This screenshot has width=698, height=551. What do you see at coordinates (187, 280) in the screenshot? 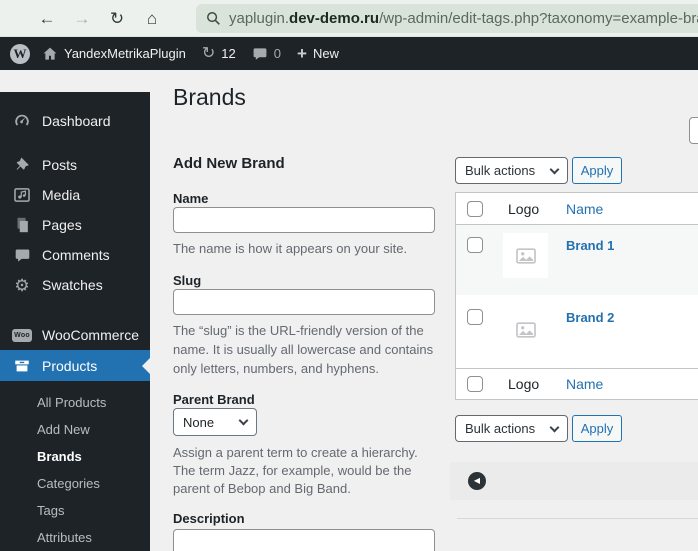
I see `slug-label: Slug` at bounding box center [187, 280].